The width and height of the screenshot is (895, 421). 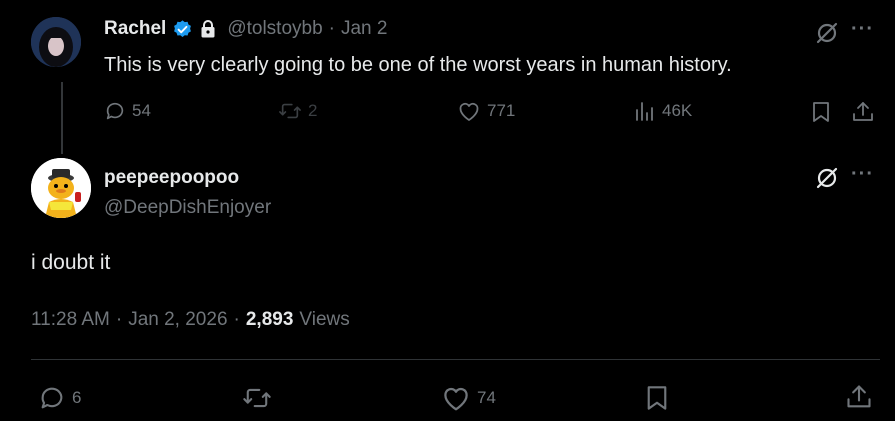 I want to click on parent-avatar, so click(x=56, y=42).